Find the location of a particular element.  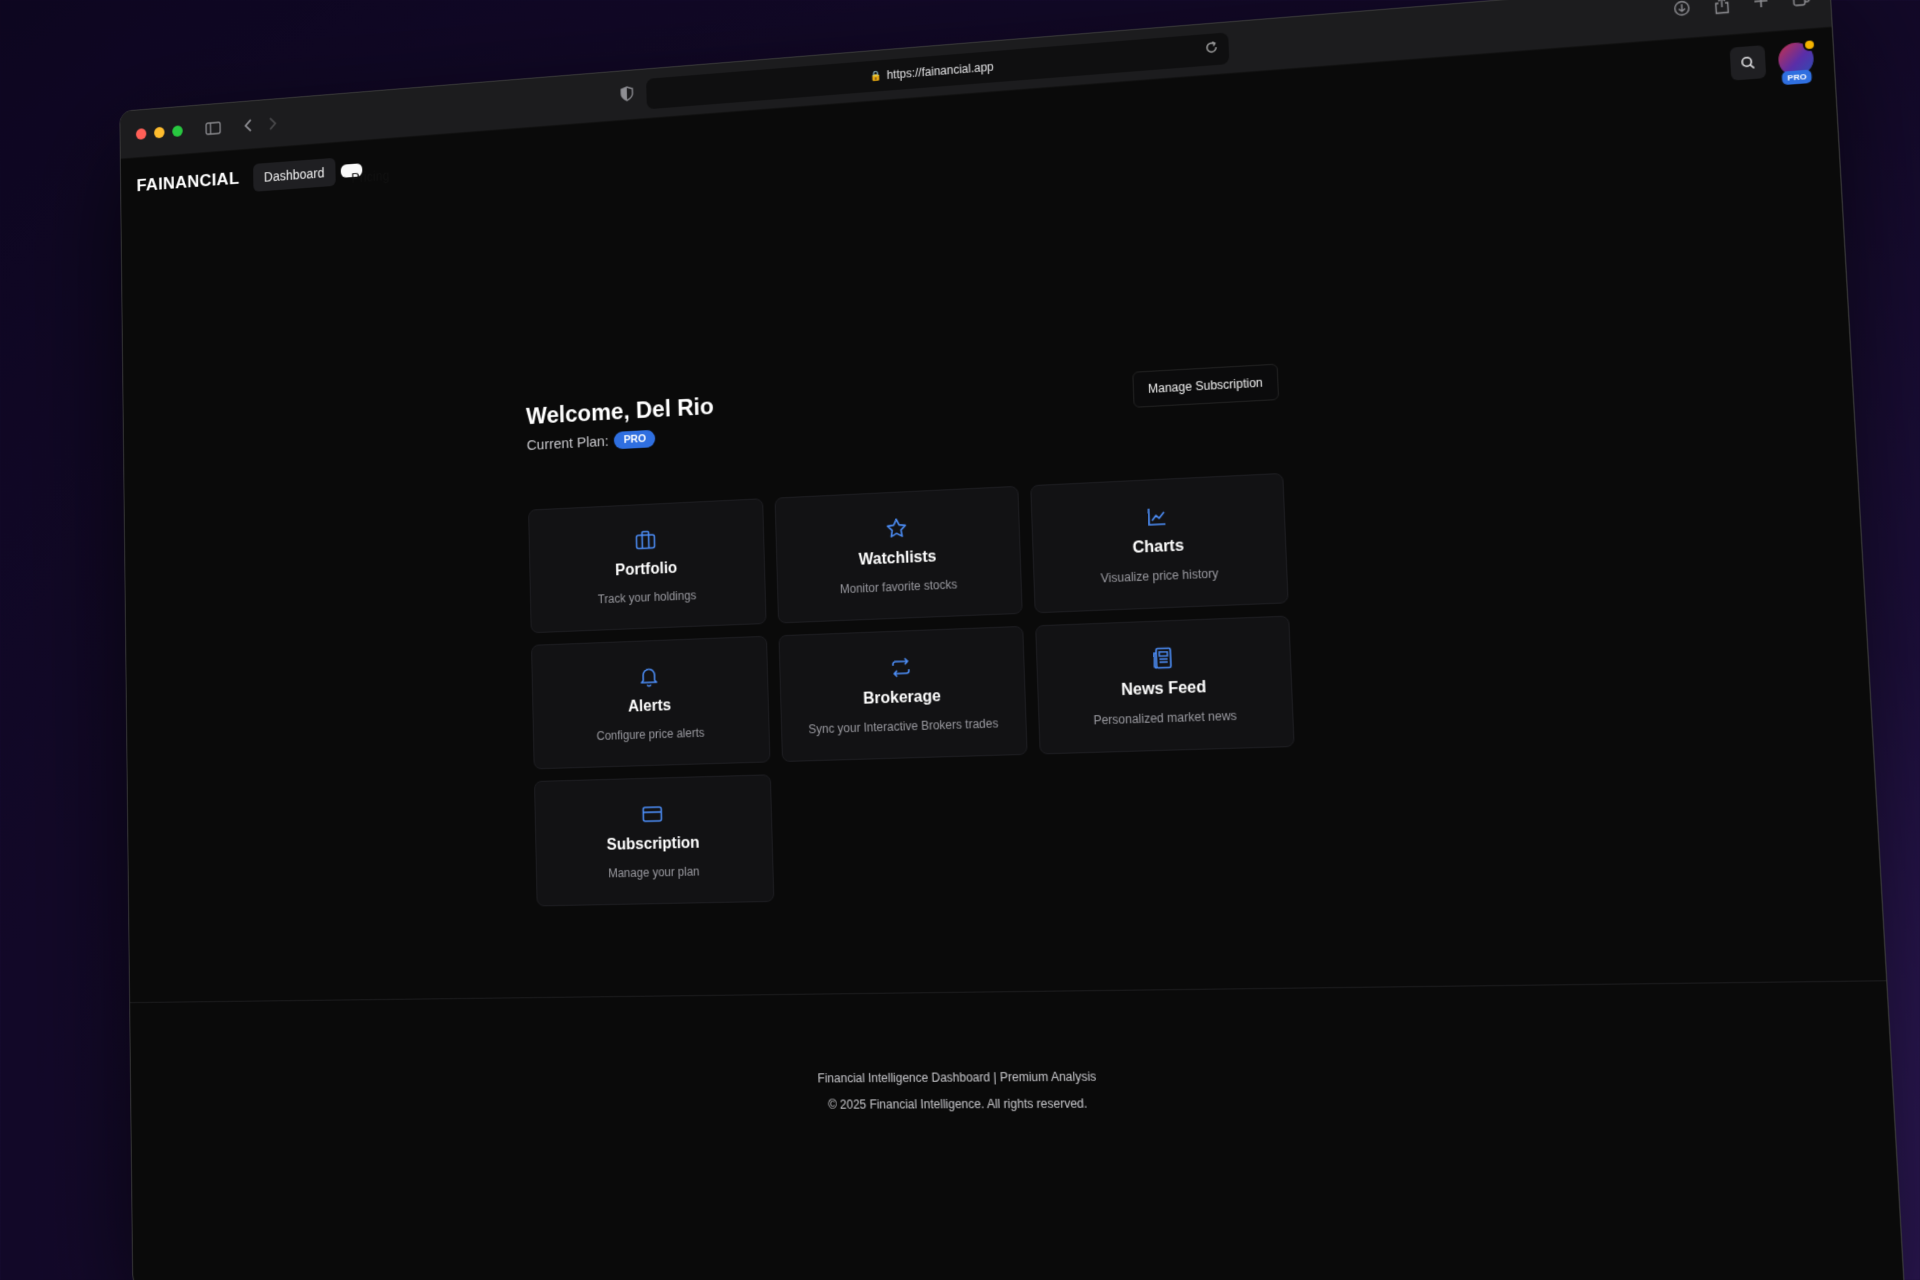

url-text: https://fainancial.app is located at coordinates (940, 70).